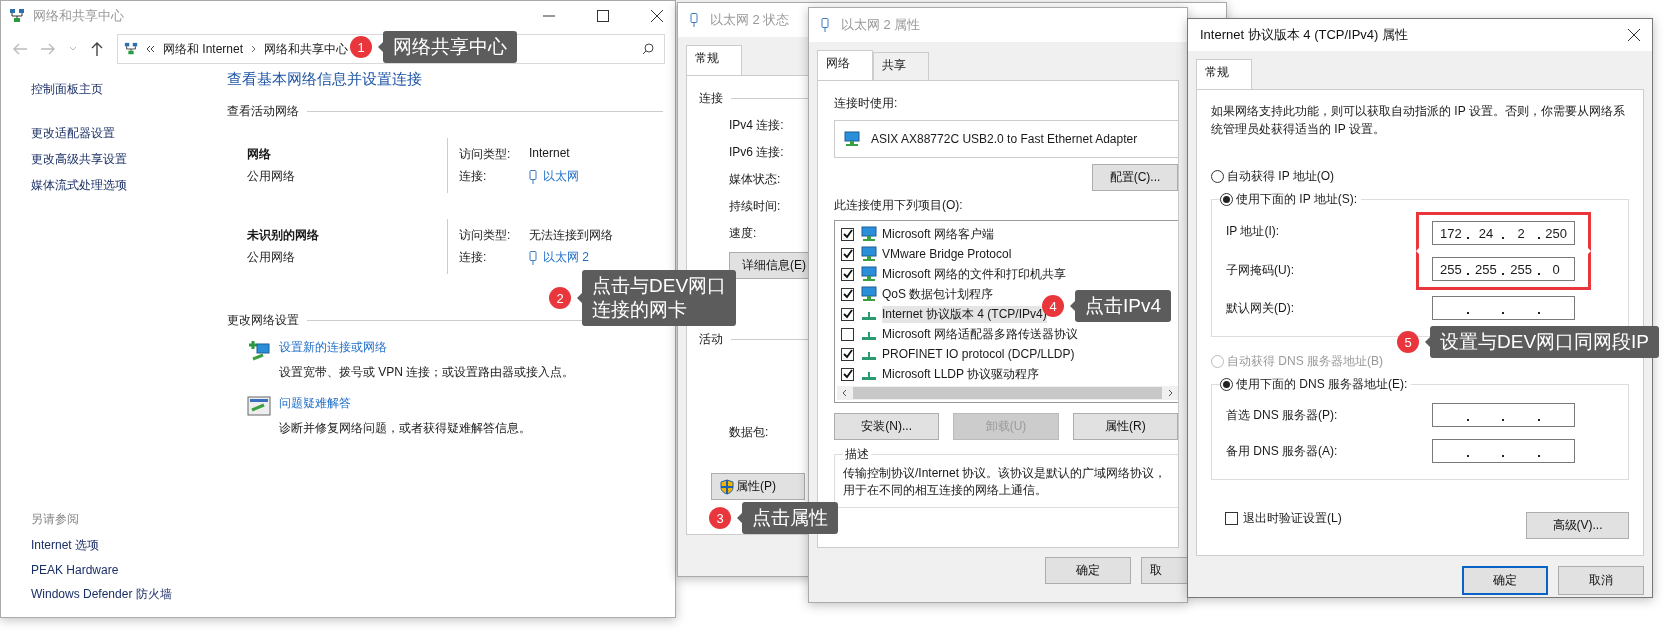  What do you see at coordinates (1314, 384) in the screenshot?
I see `radio-option: 使用下面的 DNS 服务器地址(E):` at bounding box center [1314, 384].